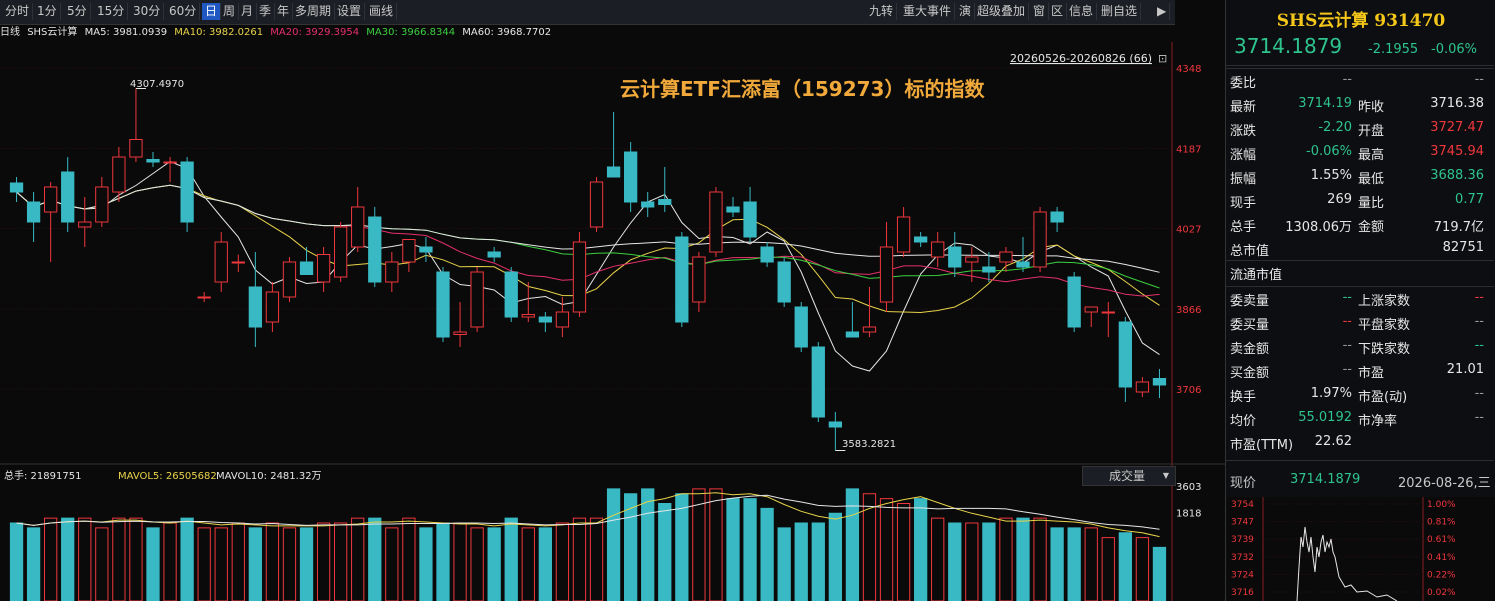  Describe the element at coordinates (1360, 248) in the screenshot. I see `quote-row: 总市值 82751` at that location.